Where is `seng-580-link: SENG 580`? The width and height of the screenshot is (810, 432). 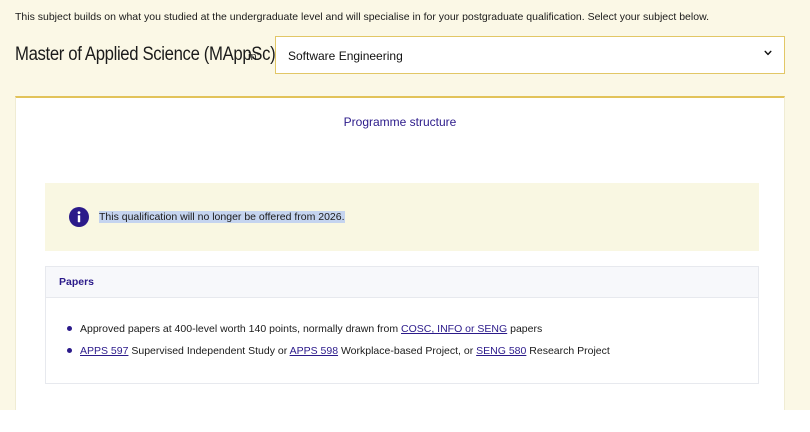
seng-580-link: SENG 580 is located at coordinates (501, 351).